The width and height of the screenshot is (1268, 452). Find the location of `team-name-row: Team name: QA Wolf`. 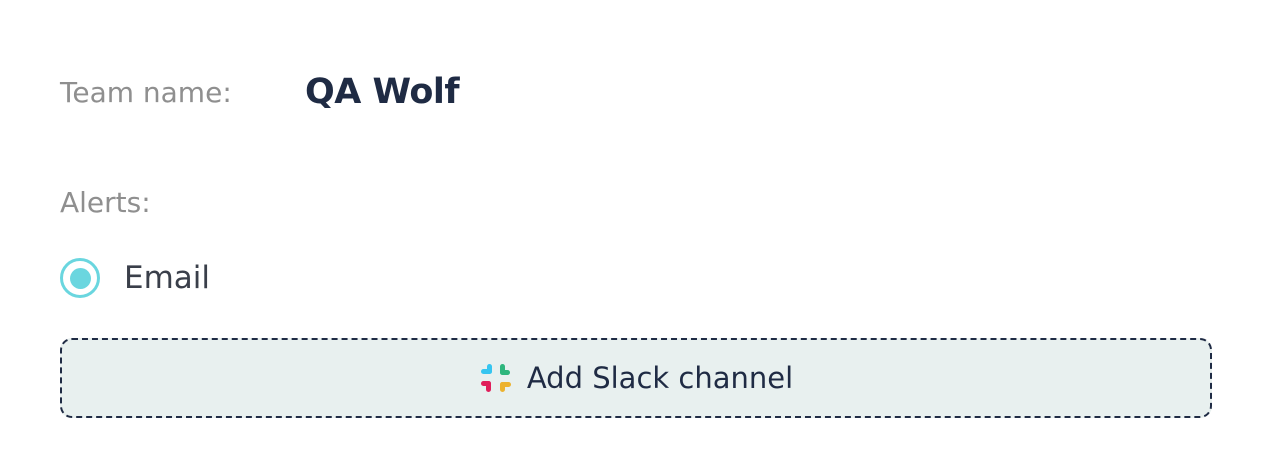

team-name-row: Team name: QA Wolf is located at coordinates (260, 92).